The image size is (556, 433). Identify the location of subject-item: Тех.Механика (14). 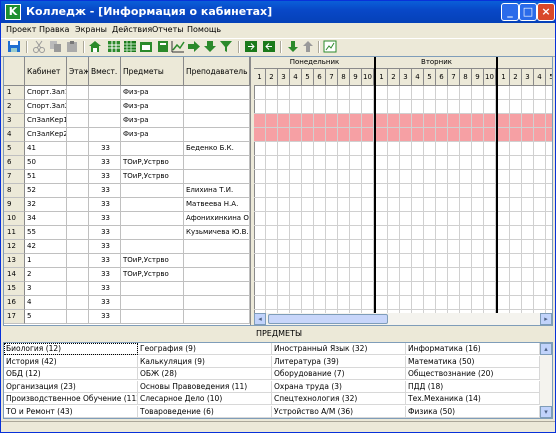
(473, 399).